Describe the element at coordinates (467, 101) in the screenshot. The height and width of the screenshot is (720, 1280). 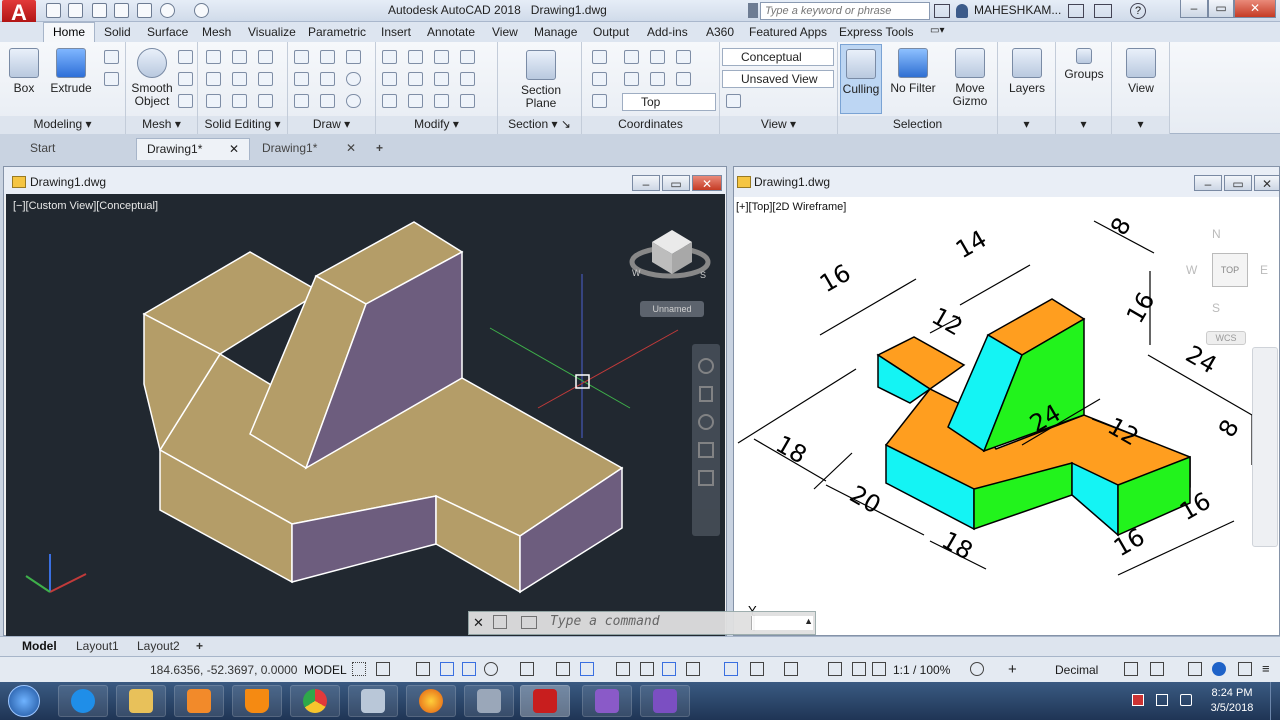
I see `erase-icon` at that location.